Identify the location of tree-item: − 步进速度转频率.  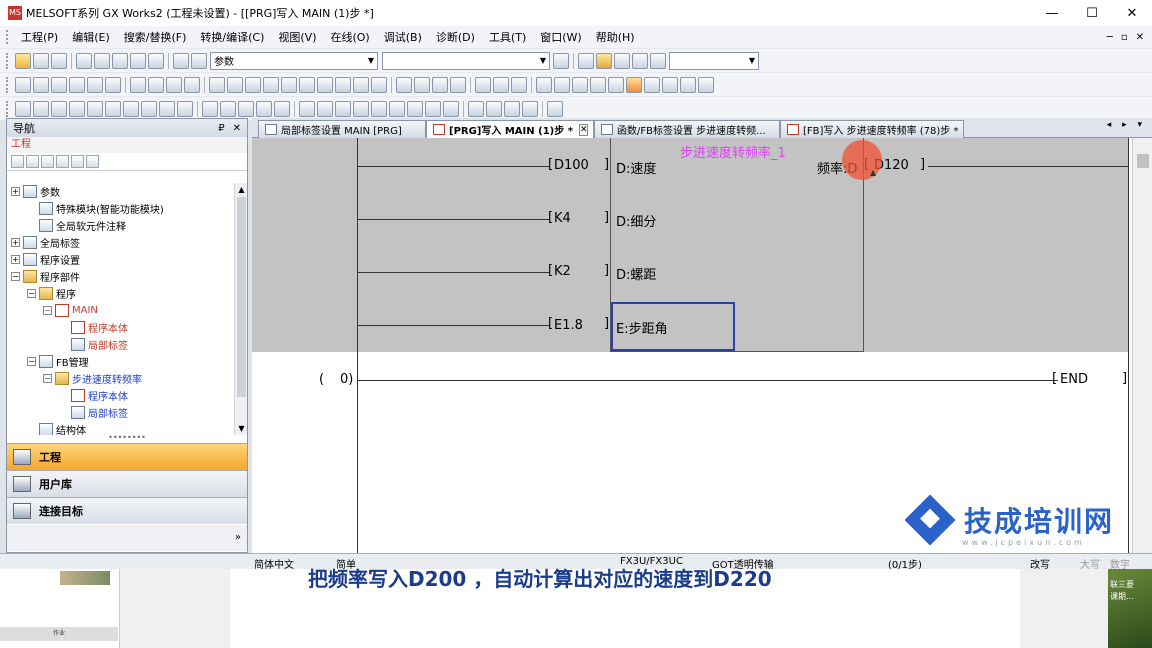
(121, 378).